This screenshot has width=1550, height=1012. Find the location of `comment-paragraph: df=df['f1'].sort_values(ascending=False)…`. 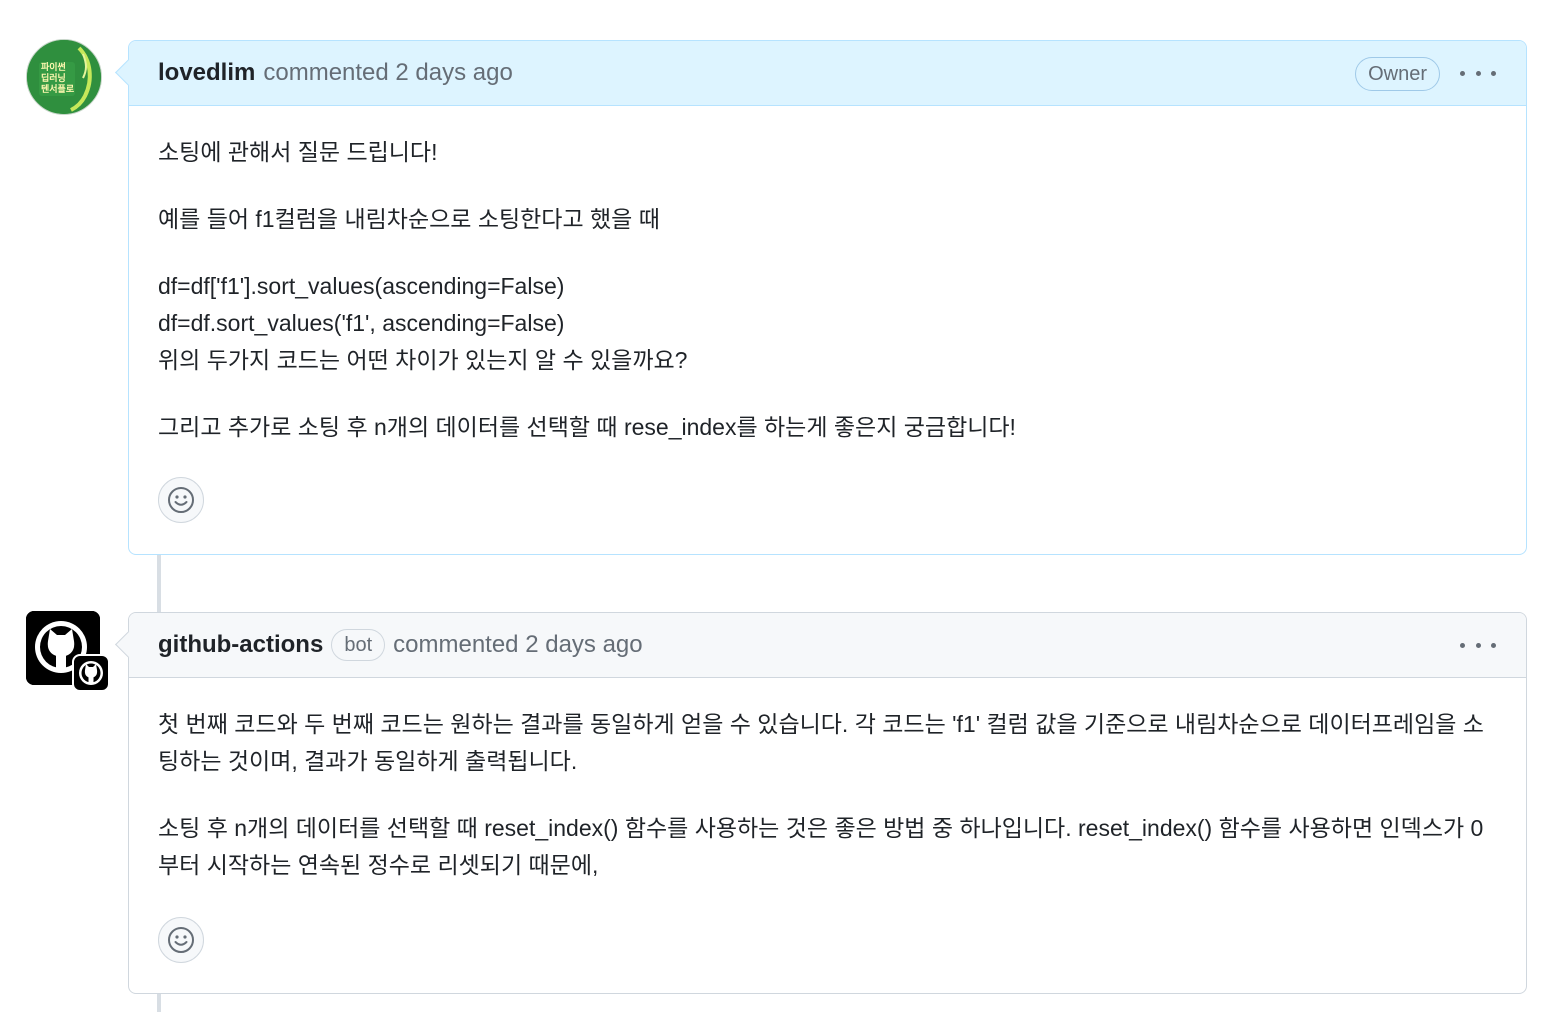

comment-paragraph: df=df['f1'].sort_values(ascending=False)… is located at coordinates (423, 323).